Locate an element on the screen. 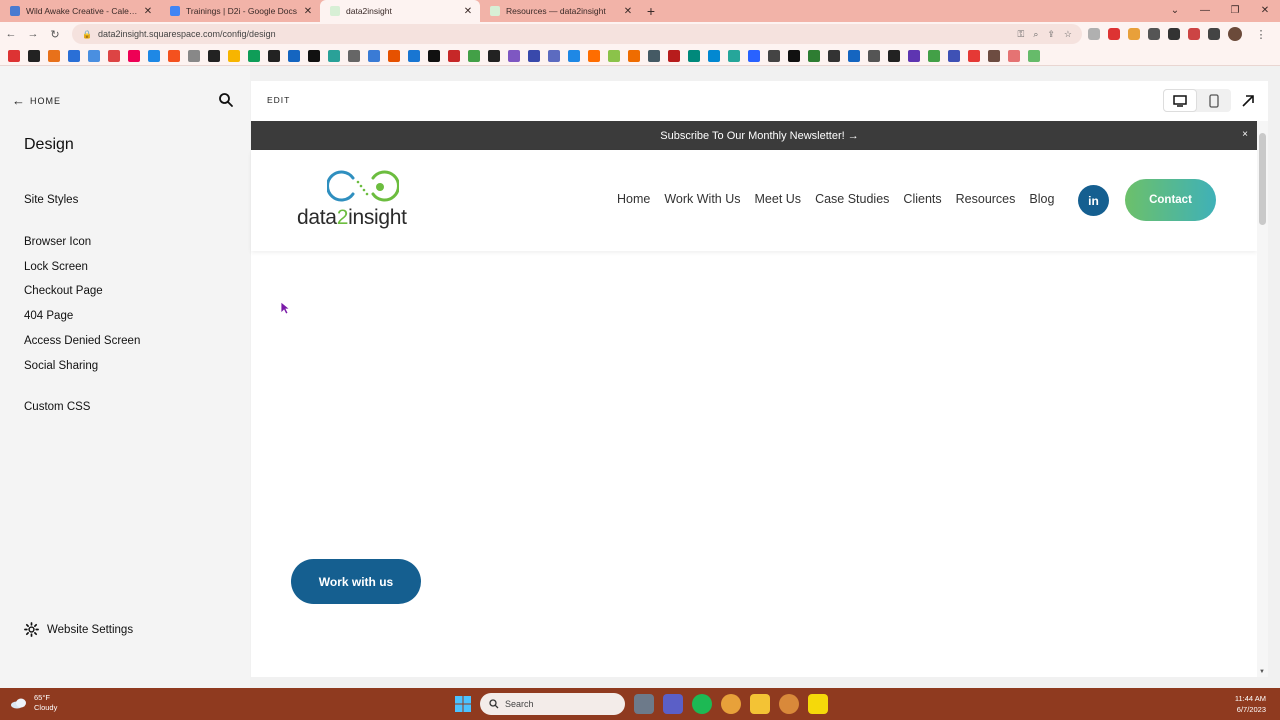 The height and width of the screenshot is (720, 1280). profile-avatar is located at coordinates (1235, 34).